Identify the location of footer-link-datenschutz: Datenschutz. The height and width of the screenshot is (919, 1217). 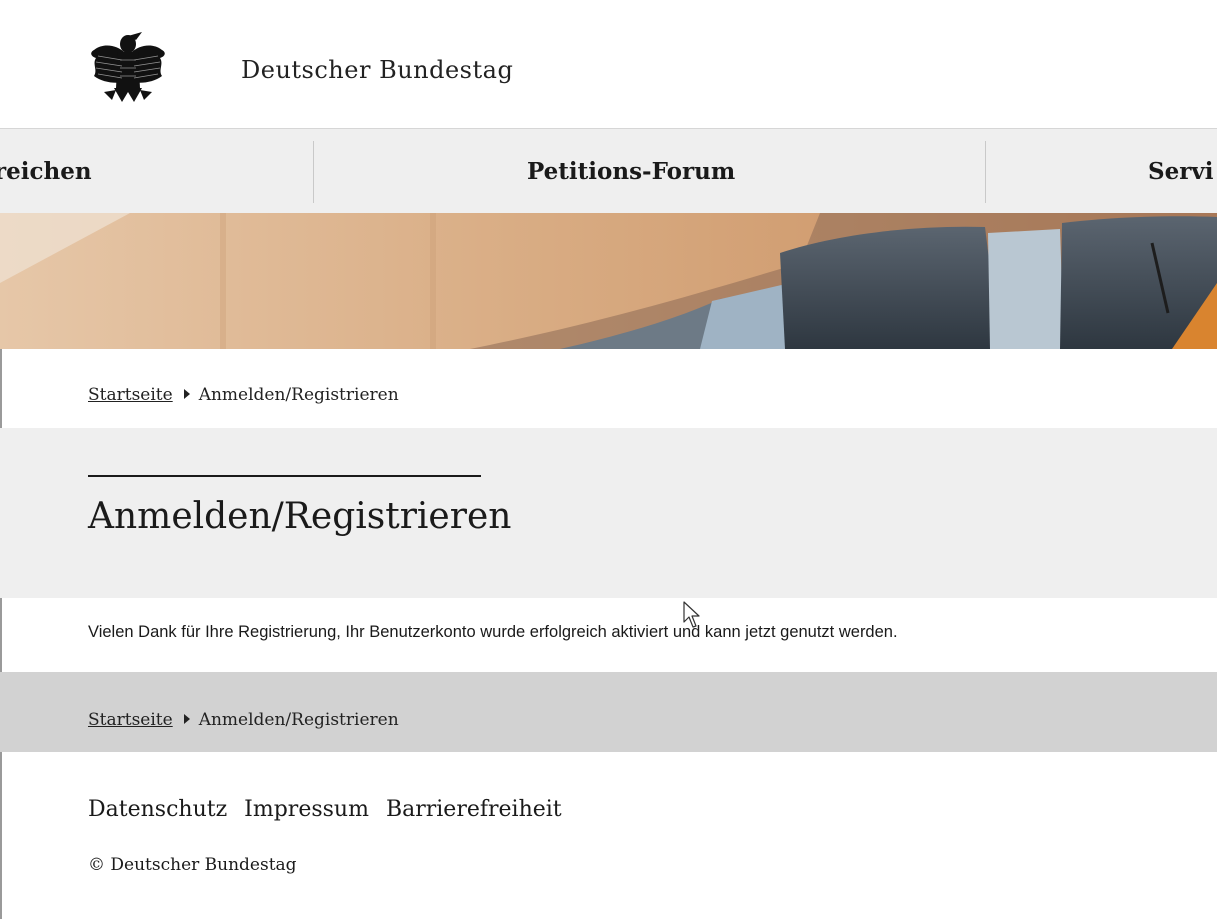
(157, 809).